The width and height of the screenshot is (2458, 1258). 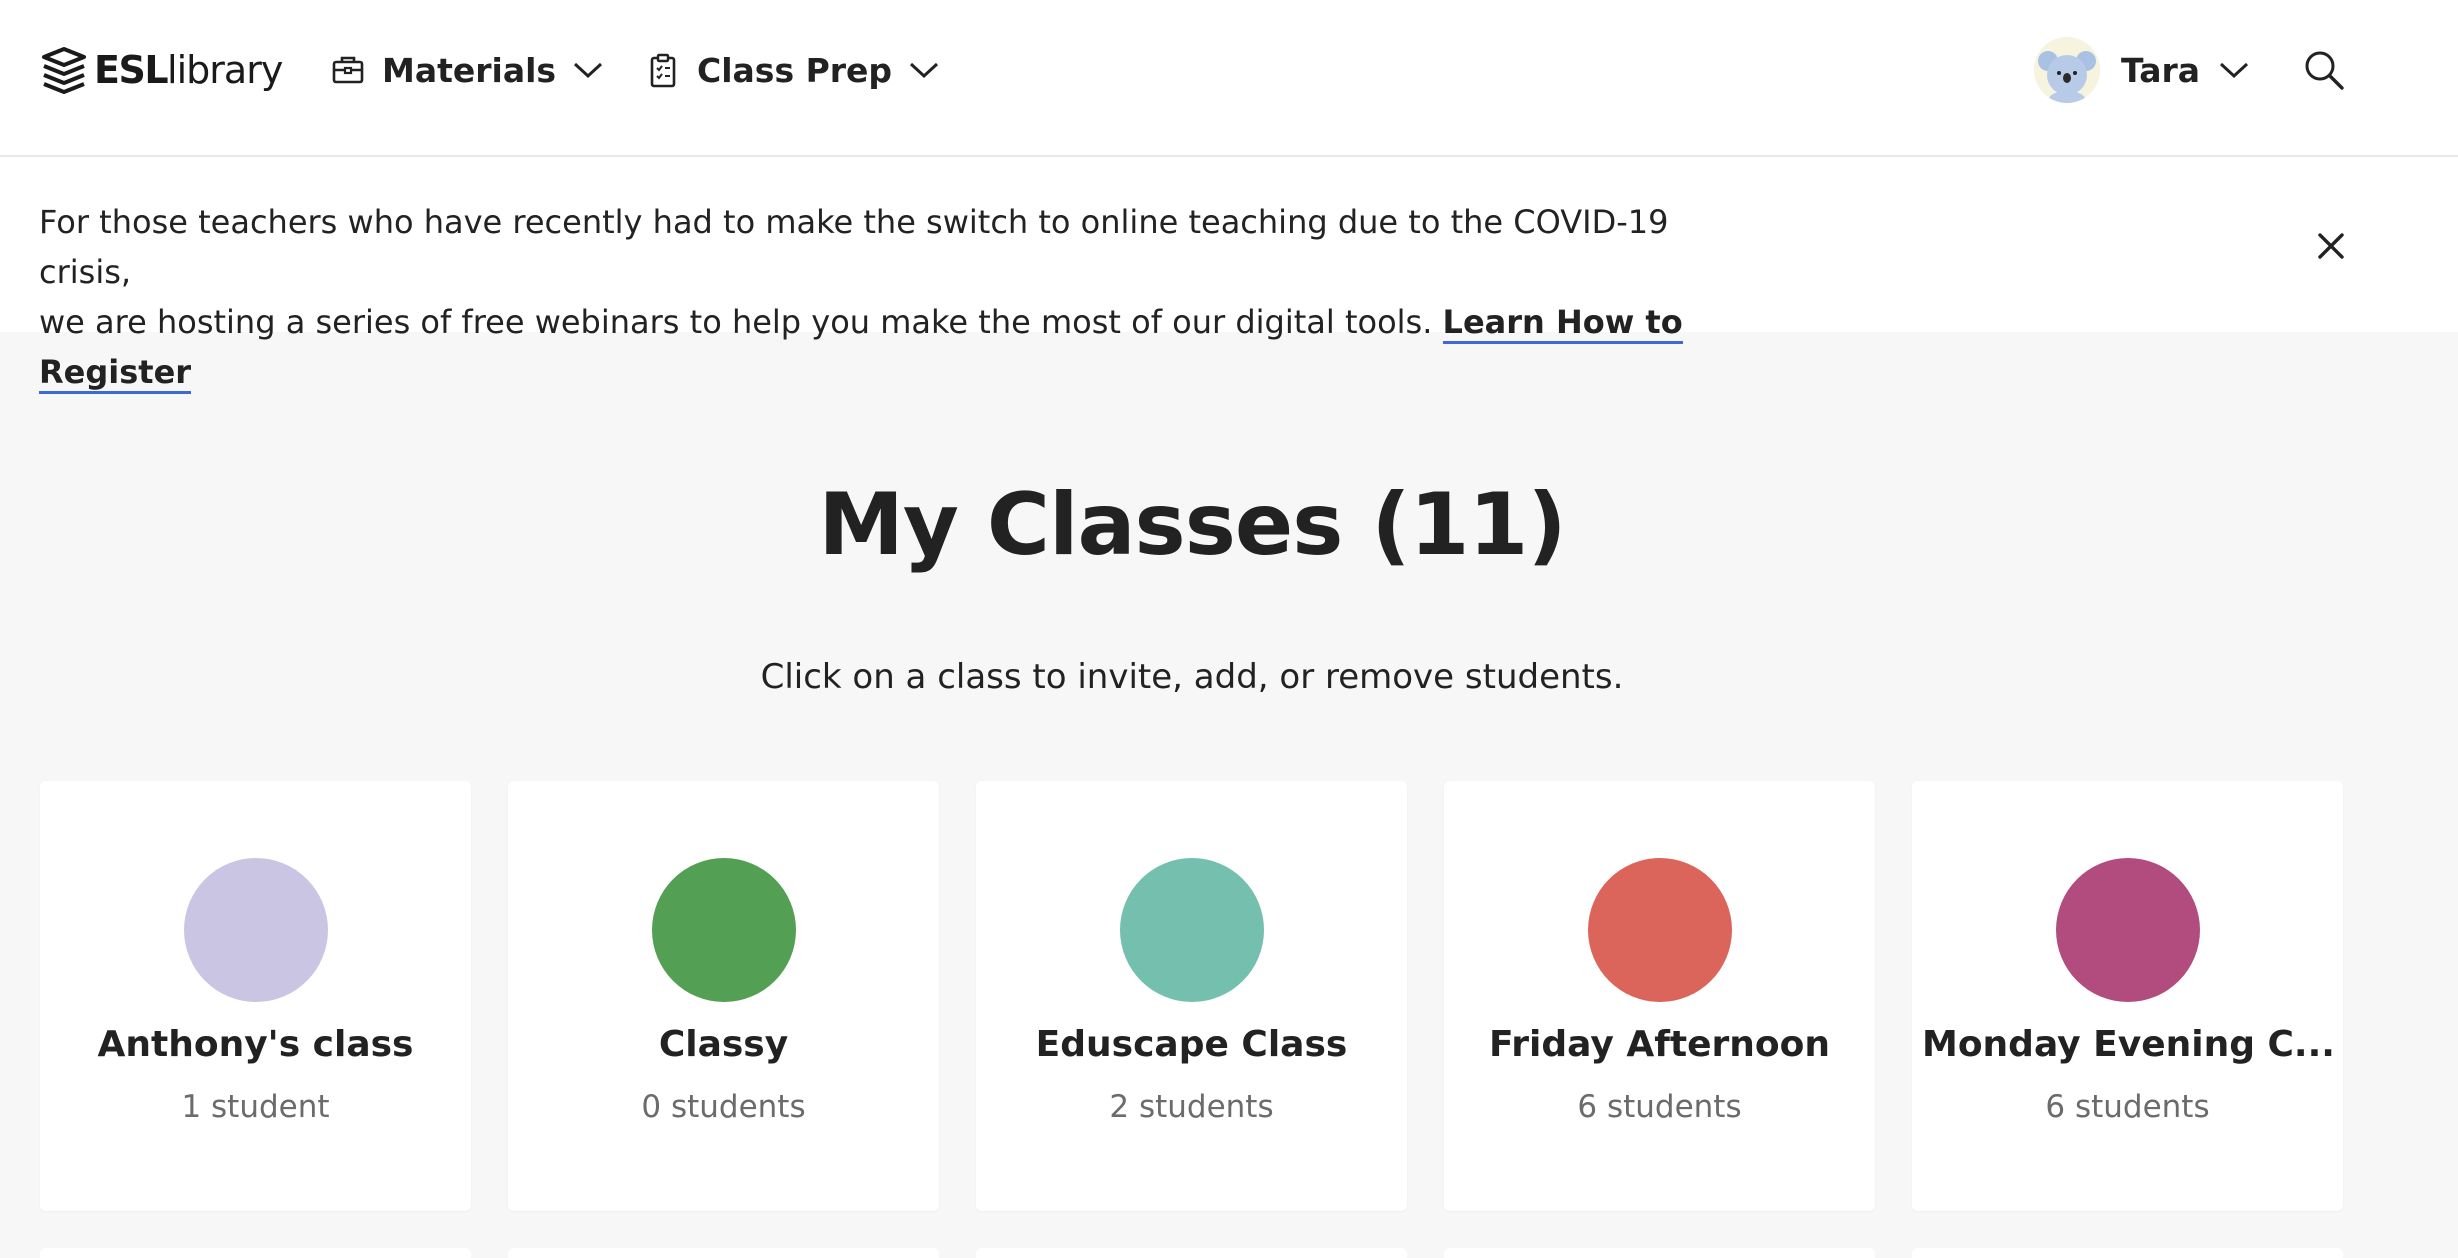 I want to click on class-card: Eduscape Class 2 students, so click(x=1191, y=996).